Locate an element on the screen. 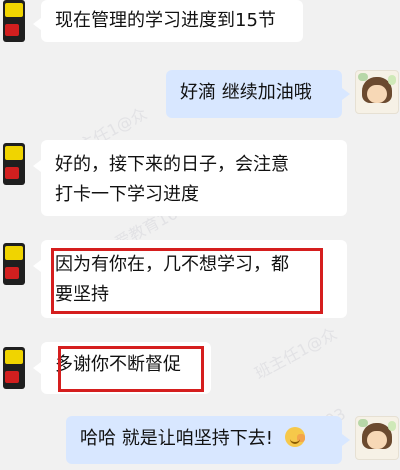 The height and width of the screenshot is (470, 400). message-text: 现在管理的学习进度到15节 is located at coordinates (165, 20).